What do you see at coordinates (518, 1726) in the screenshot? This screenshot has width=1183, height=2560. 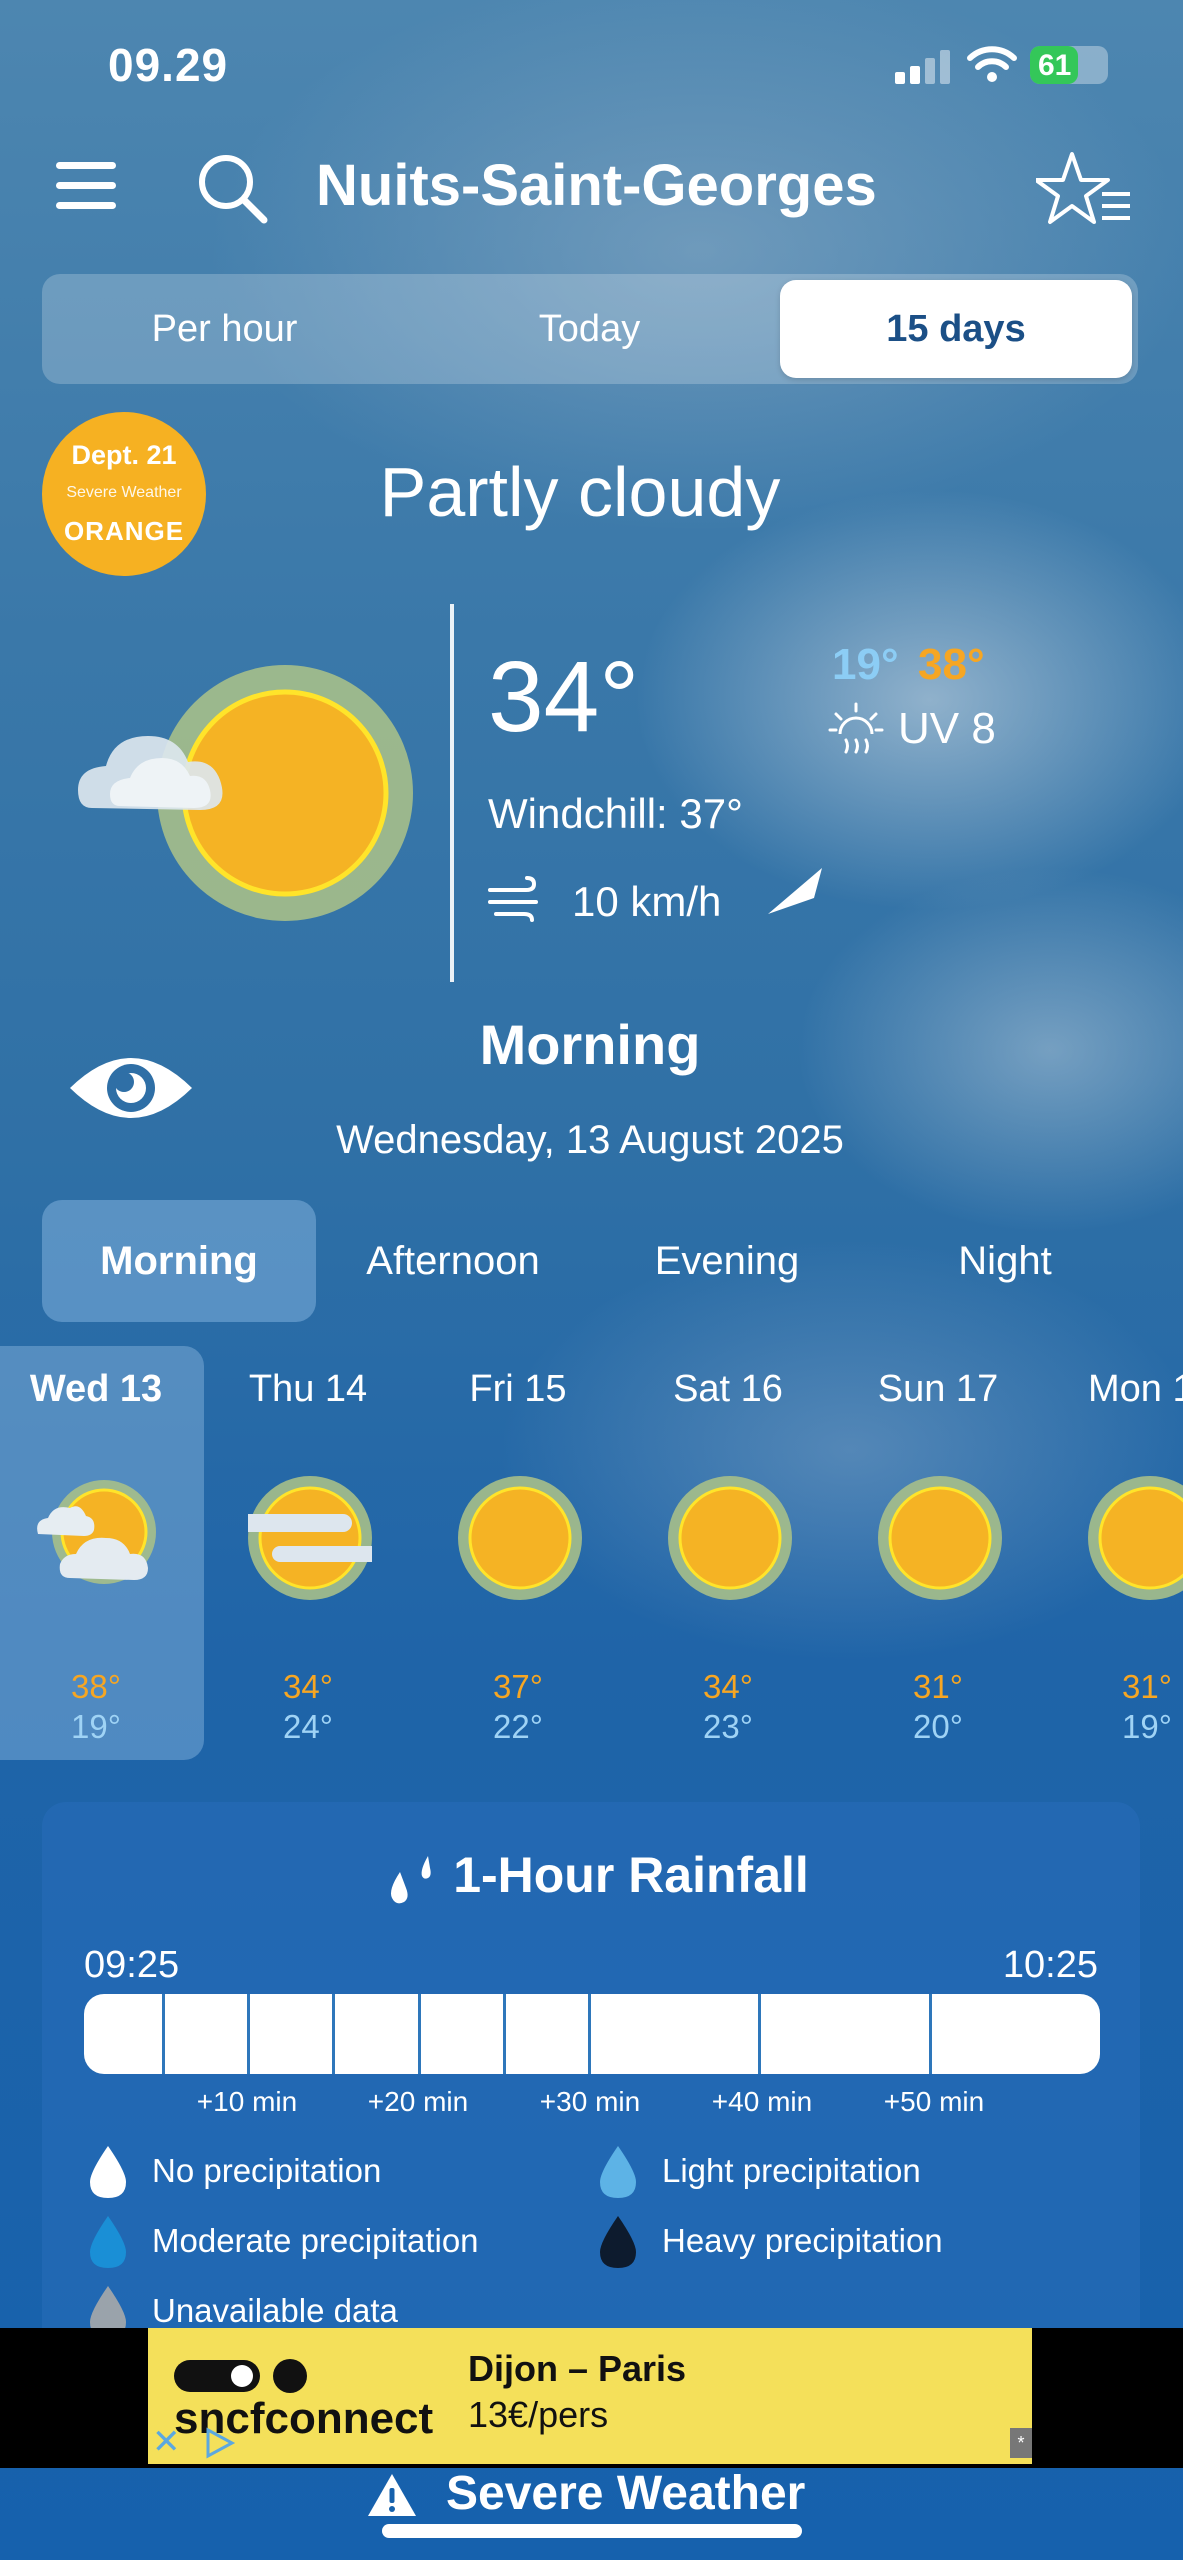 I see `day-min-temp: 22°` at bounding box center [518, 1726].